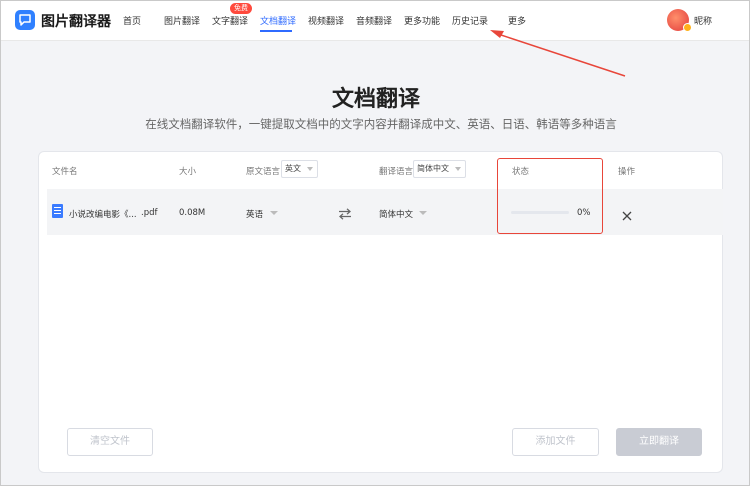 The width and height of the screenshot is (750, 486). What do you see at coordinates (555, 442) in the screenshot?
I see `add-file-button: 添加文件` at bounding box center [555, 442].